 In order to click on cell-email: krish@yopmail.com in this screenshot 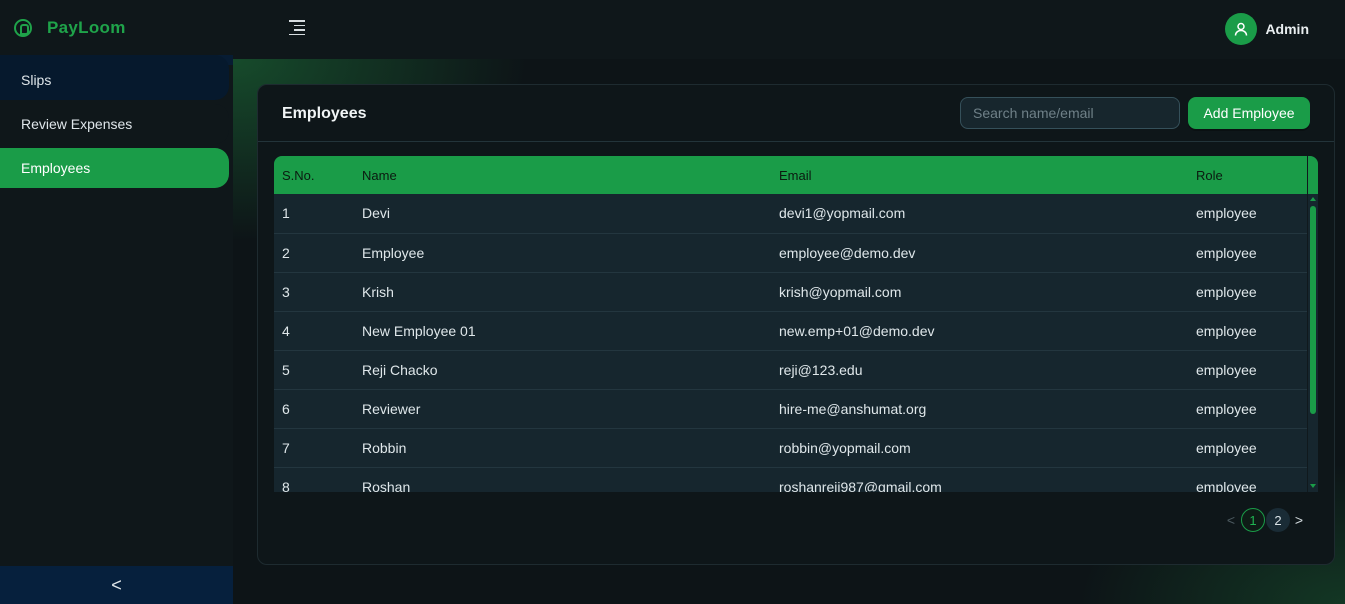, I will do `click(840, 291)`.